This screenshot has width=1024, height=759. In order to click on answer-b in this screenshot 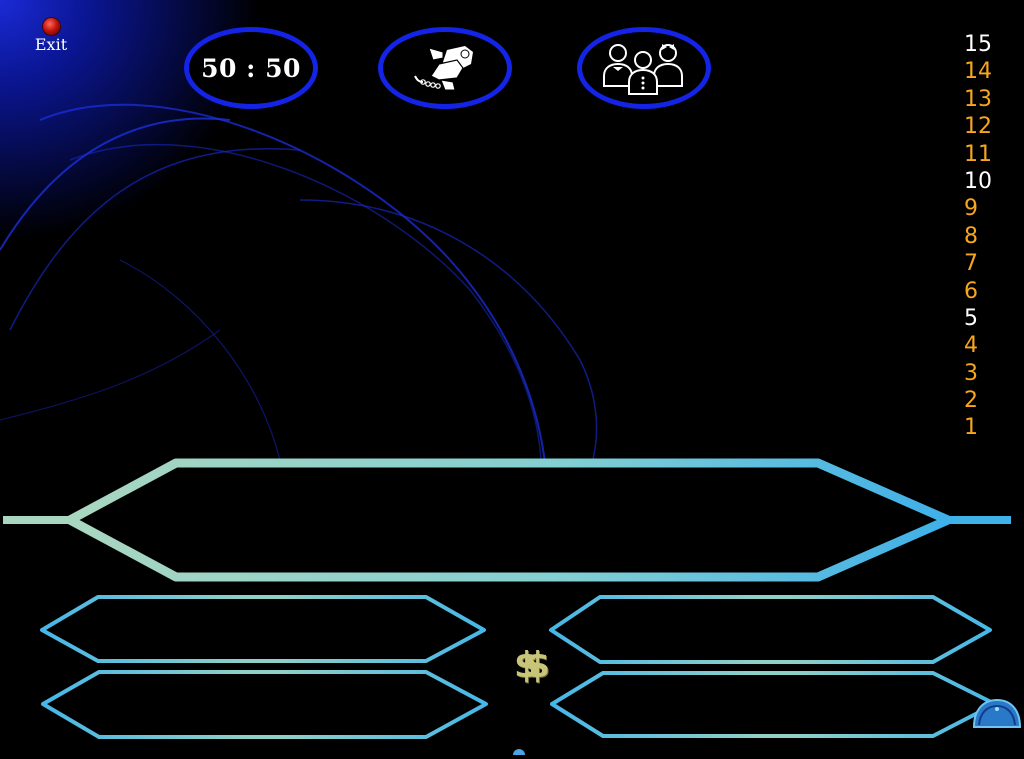, I will do `click(780, 630)`.